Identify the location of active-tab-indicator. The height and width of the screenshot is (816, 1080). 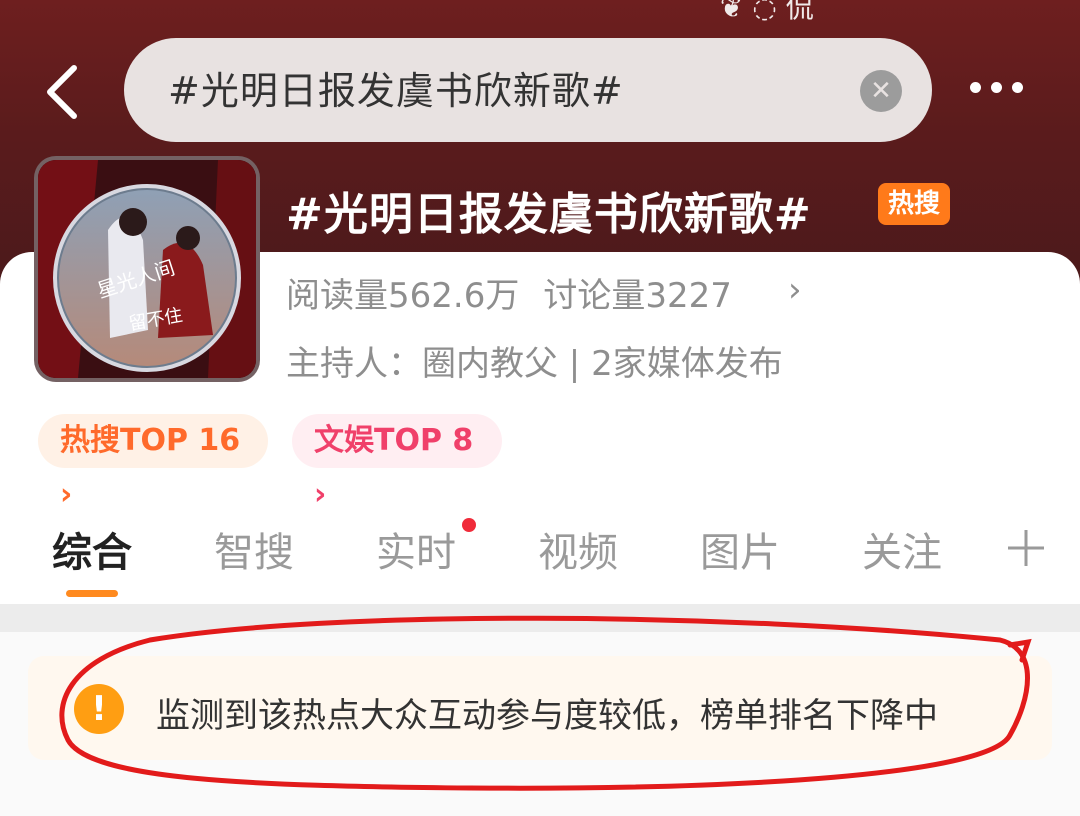
(92, 593).